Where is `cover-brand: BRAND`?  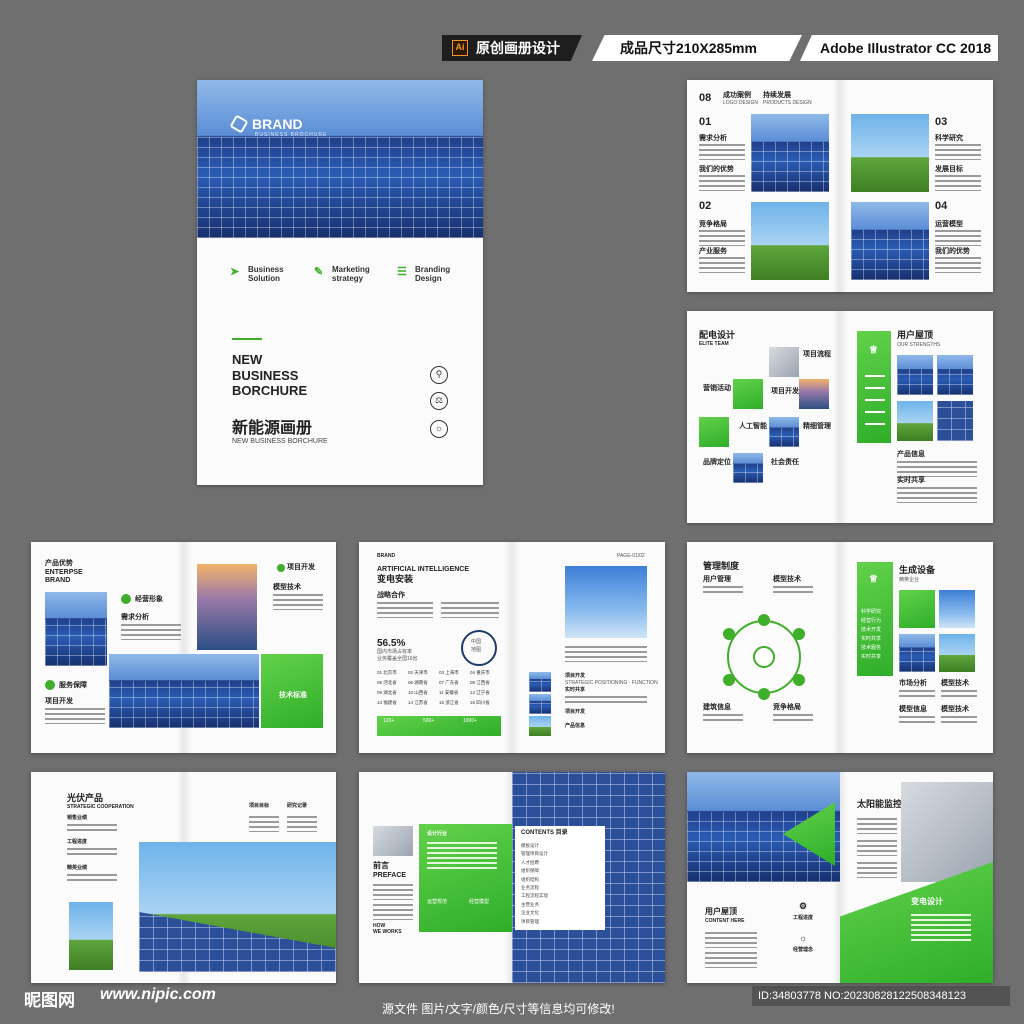
cover-brand: BRAND is located at coordinates (266, 124).